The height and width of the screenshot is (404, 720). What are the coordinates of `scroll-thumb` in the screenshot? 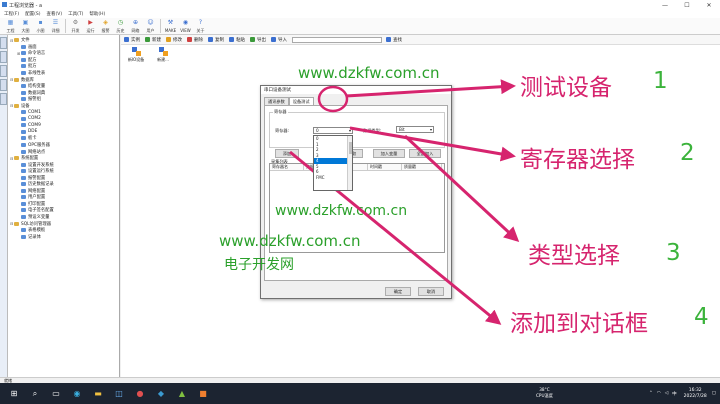 It's located at (350, 148).